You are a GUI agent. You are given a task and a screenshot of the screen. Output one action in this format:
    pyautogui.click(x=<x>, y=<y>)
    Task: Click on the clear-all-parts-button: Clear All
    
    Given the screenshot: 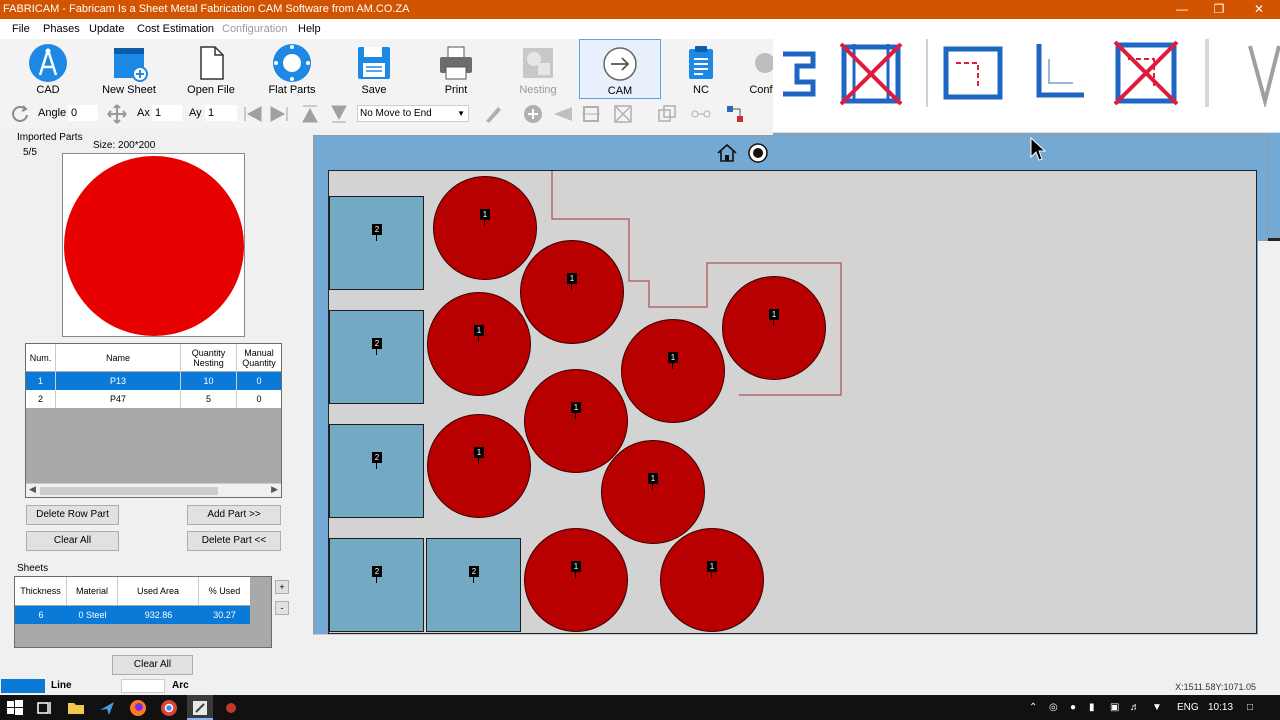 What is the action you would take?
    pyautogui.click(x=72, y=541)
    